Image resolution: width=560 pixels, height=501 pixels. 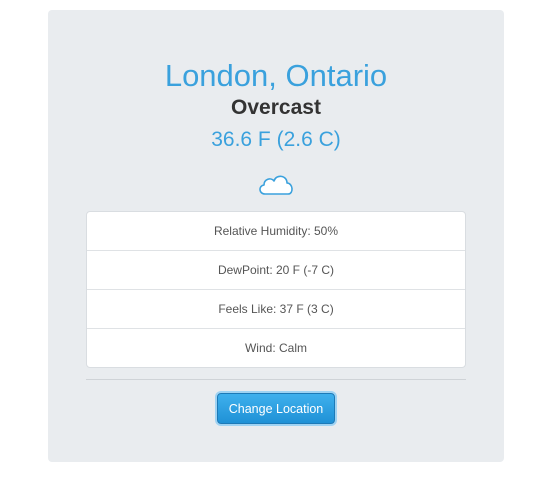 I want to click on temperature: 36.6 F (2.6 C), so click(x=276, y=139).